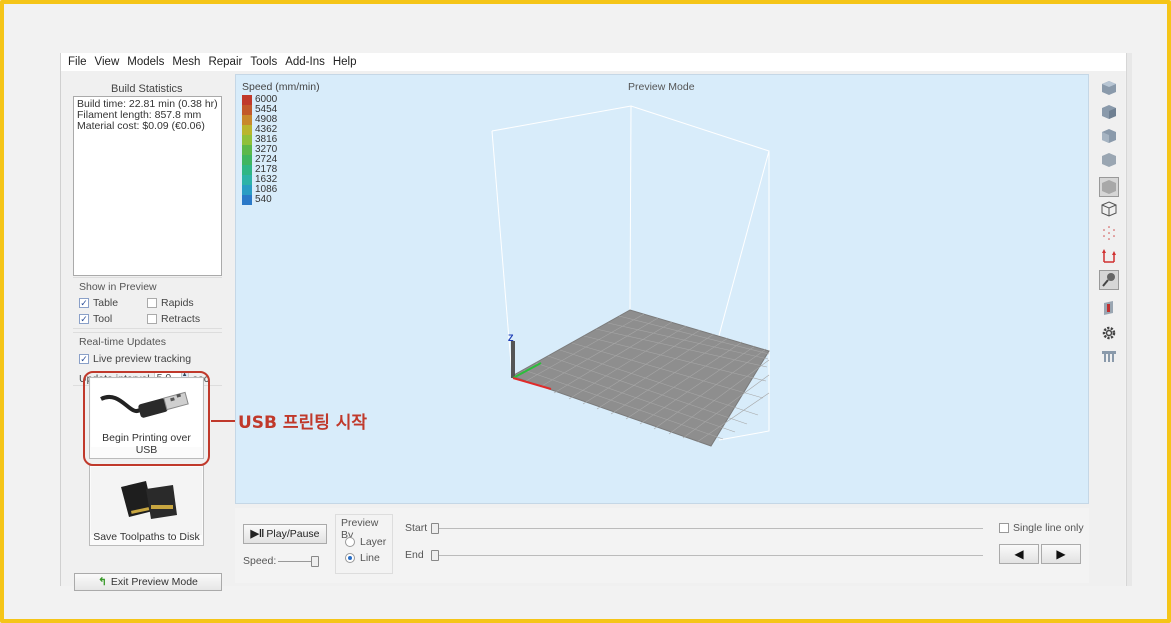  Describe the element at coordinates (1109, 136) in the screenshot. I see `cube-top-view-icon` at that location.